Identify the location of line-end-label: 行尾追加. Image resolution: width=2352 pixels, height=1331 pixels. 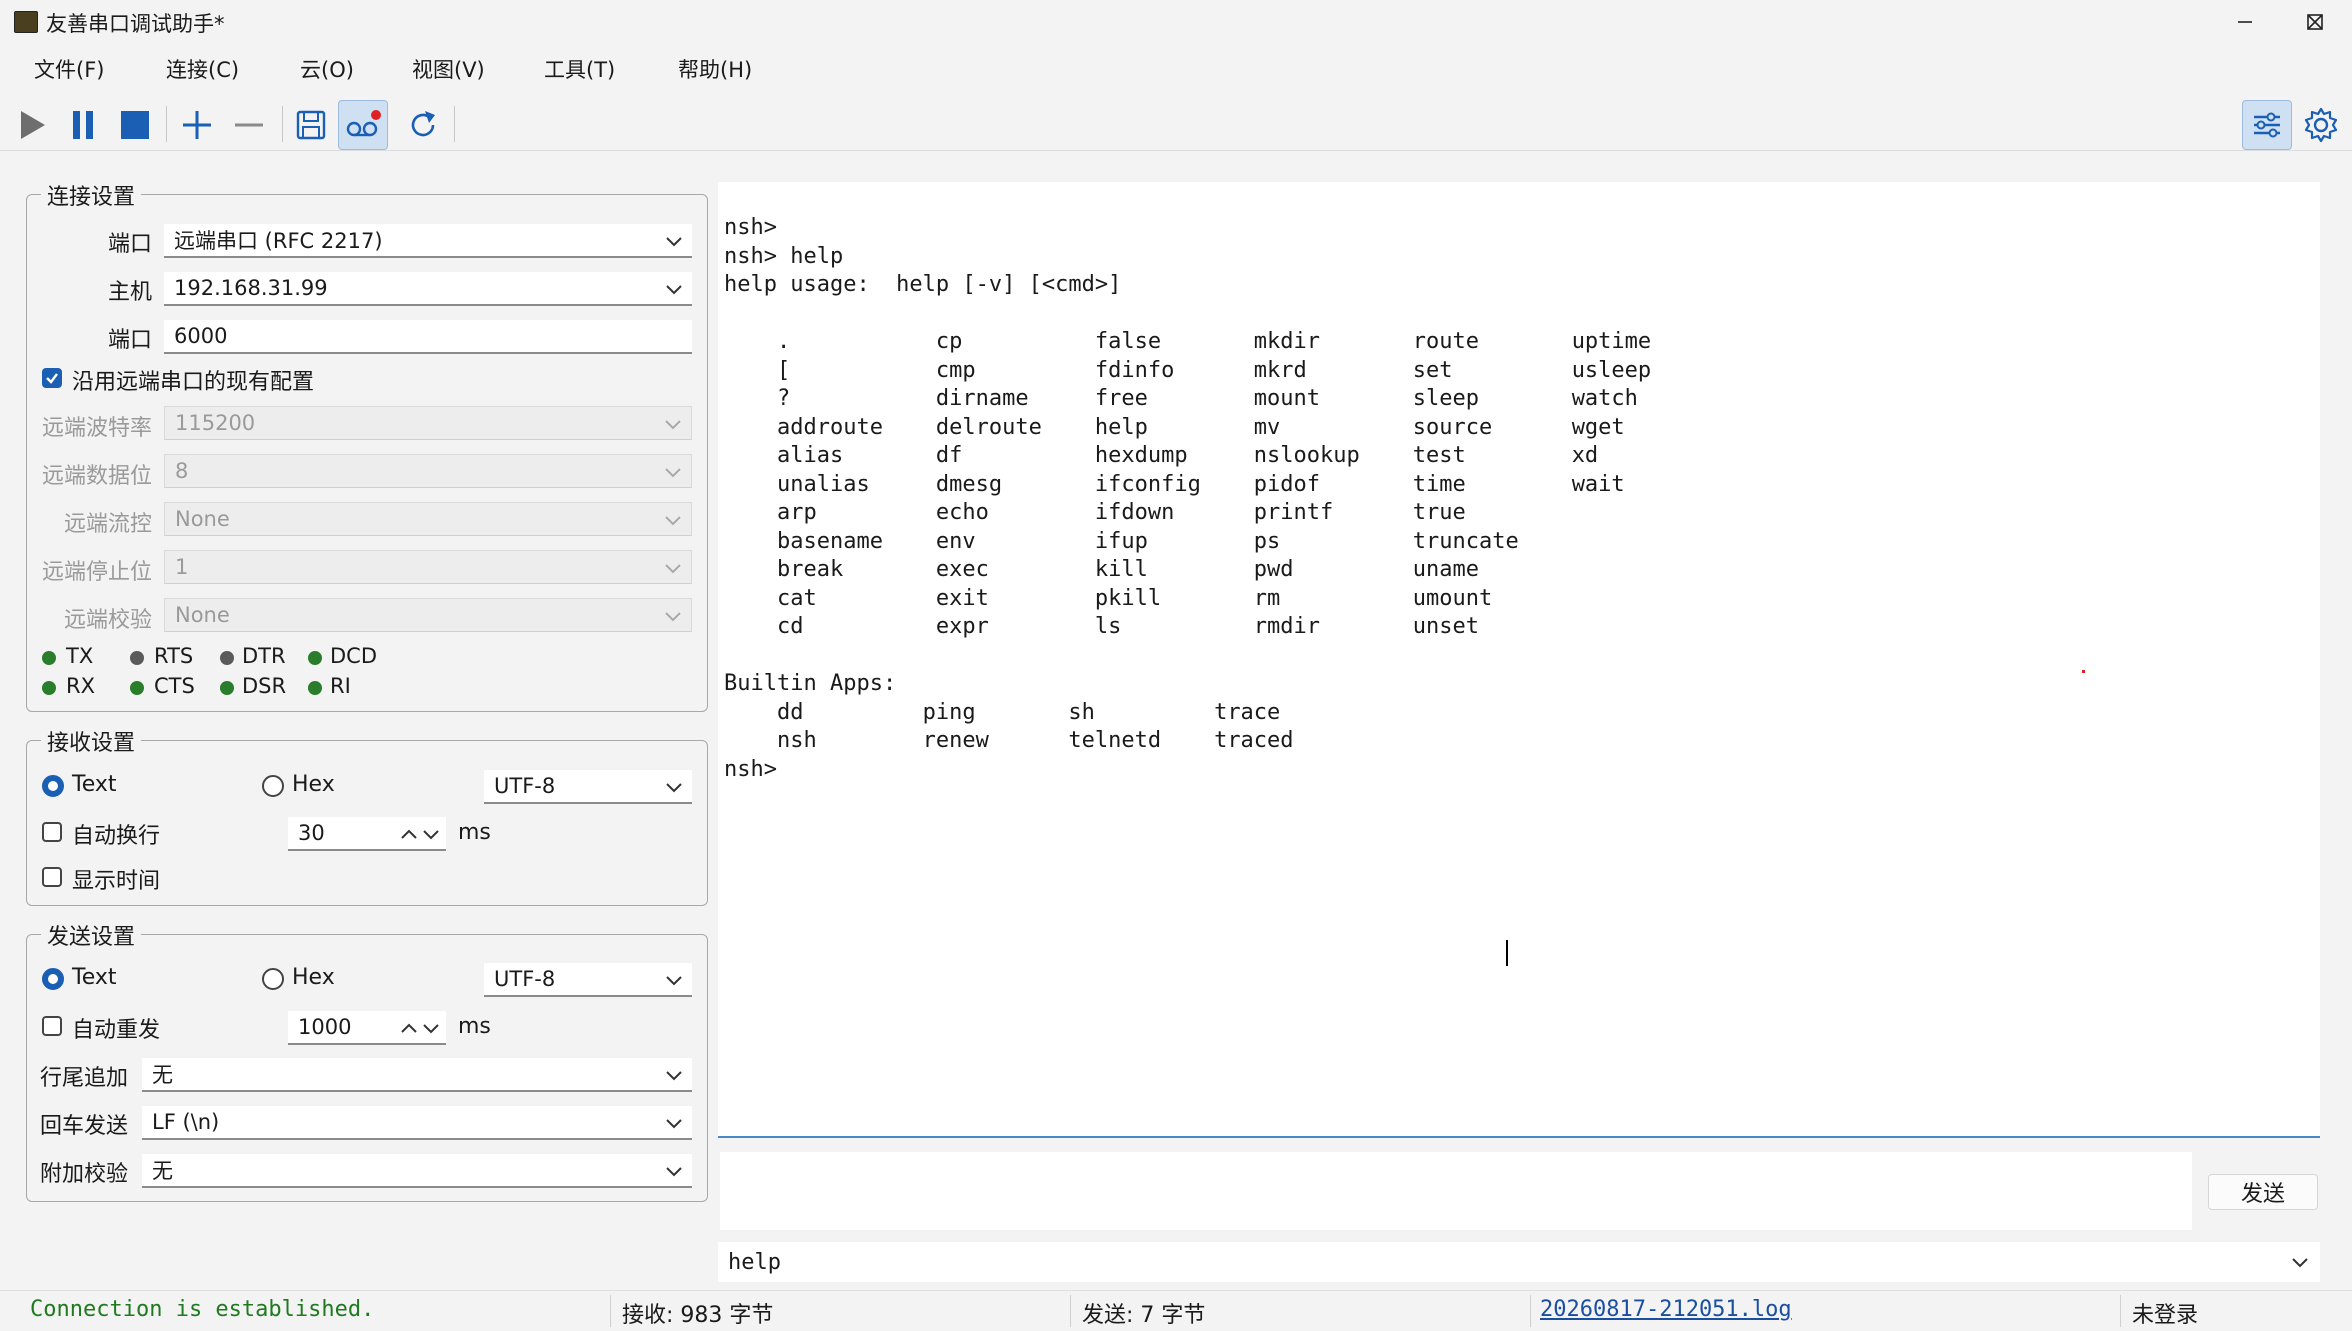
(84, 1078).